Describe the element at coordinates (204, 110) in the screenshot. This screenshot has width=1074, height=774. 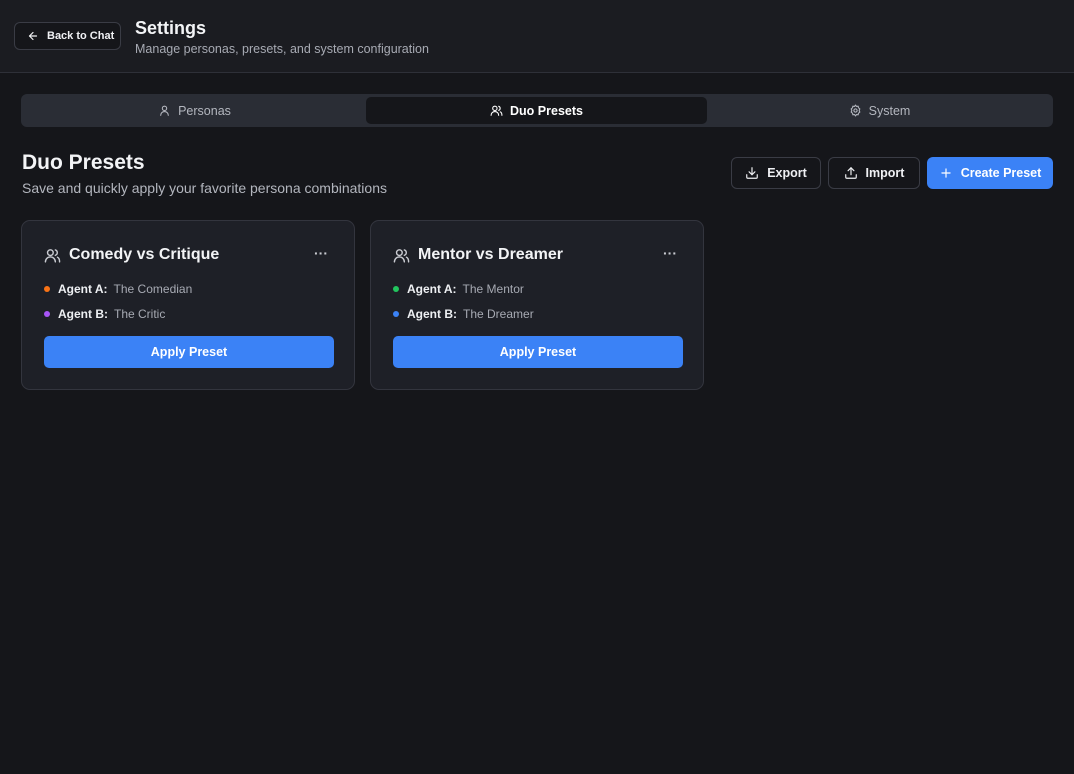
I see `tab-personas-label: Personas` at that location.